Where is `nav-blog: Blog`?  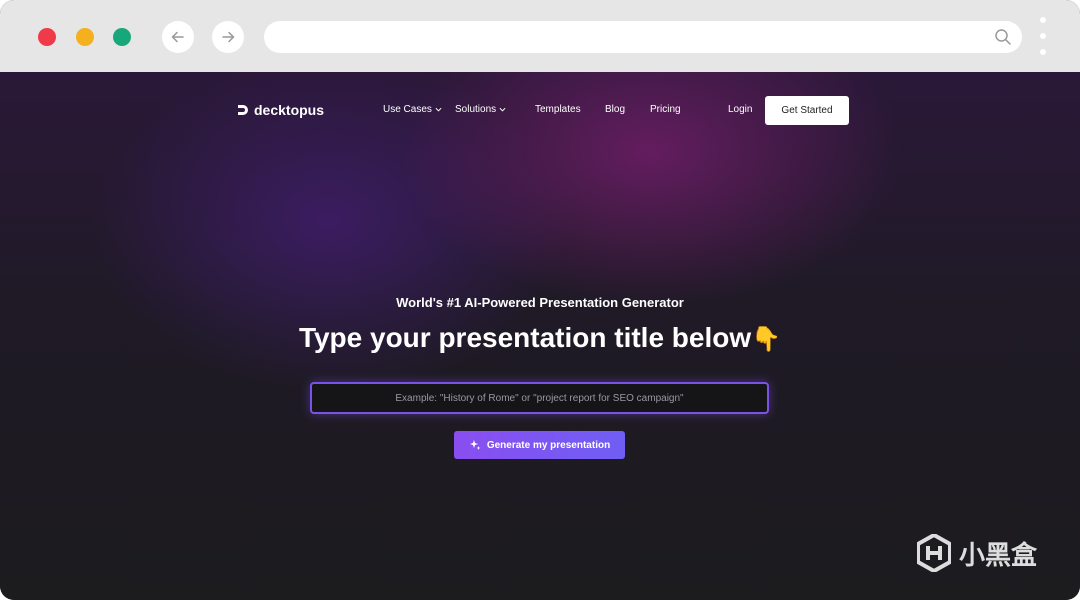 nav-blog: Blog is located at coordinates (615, 109).